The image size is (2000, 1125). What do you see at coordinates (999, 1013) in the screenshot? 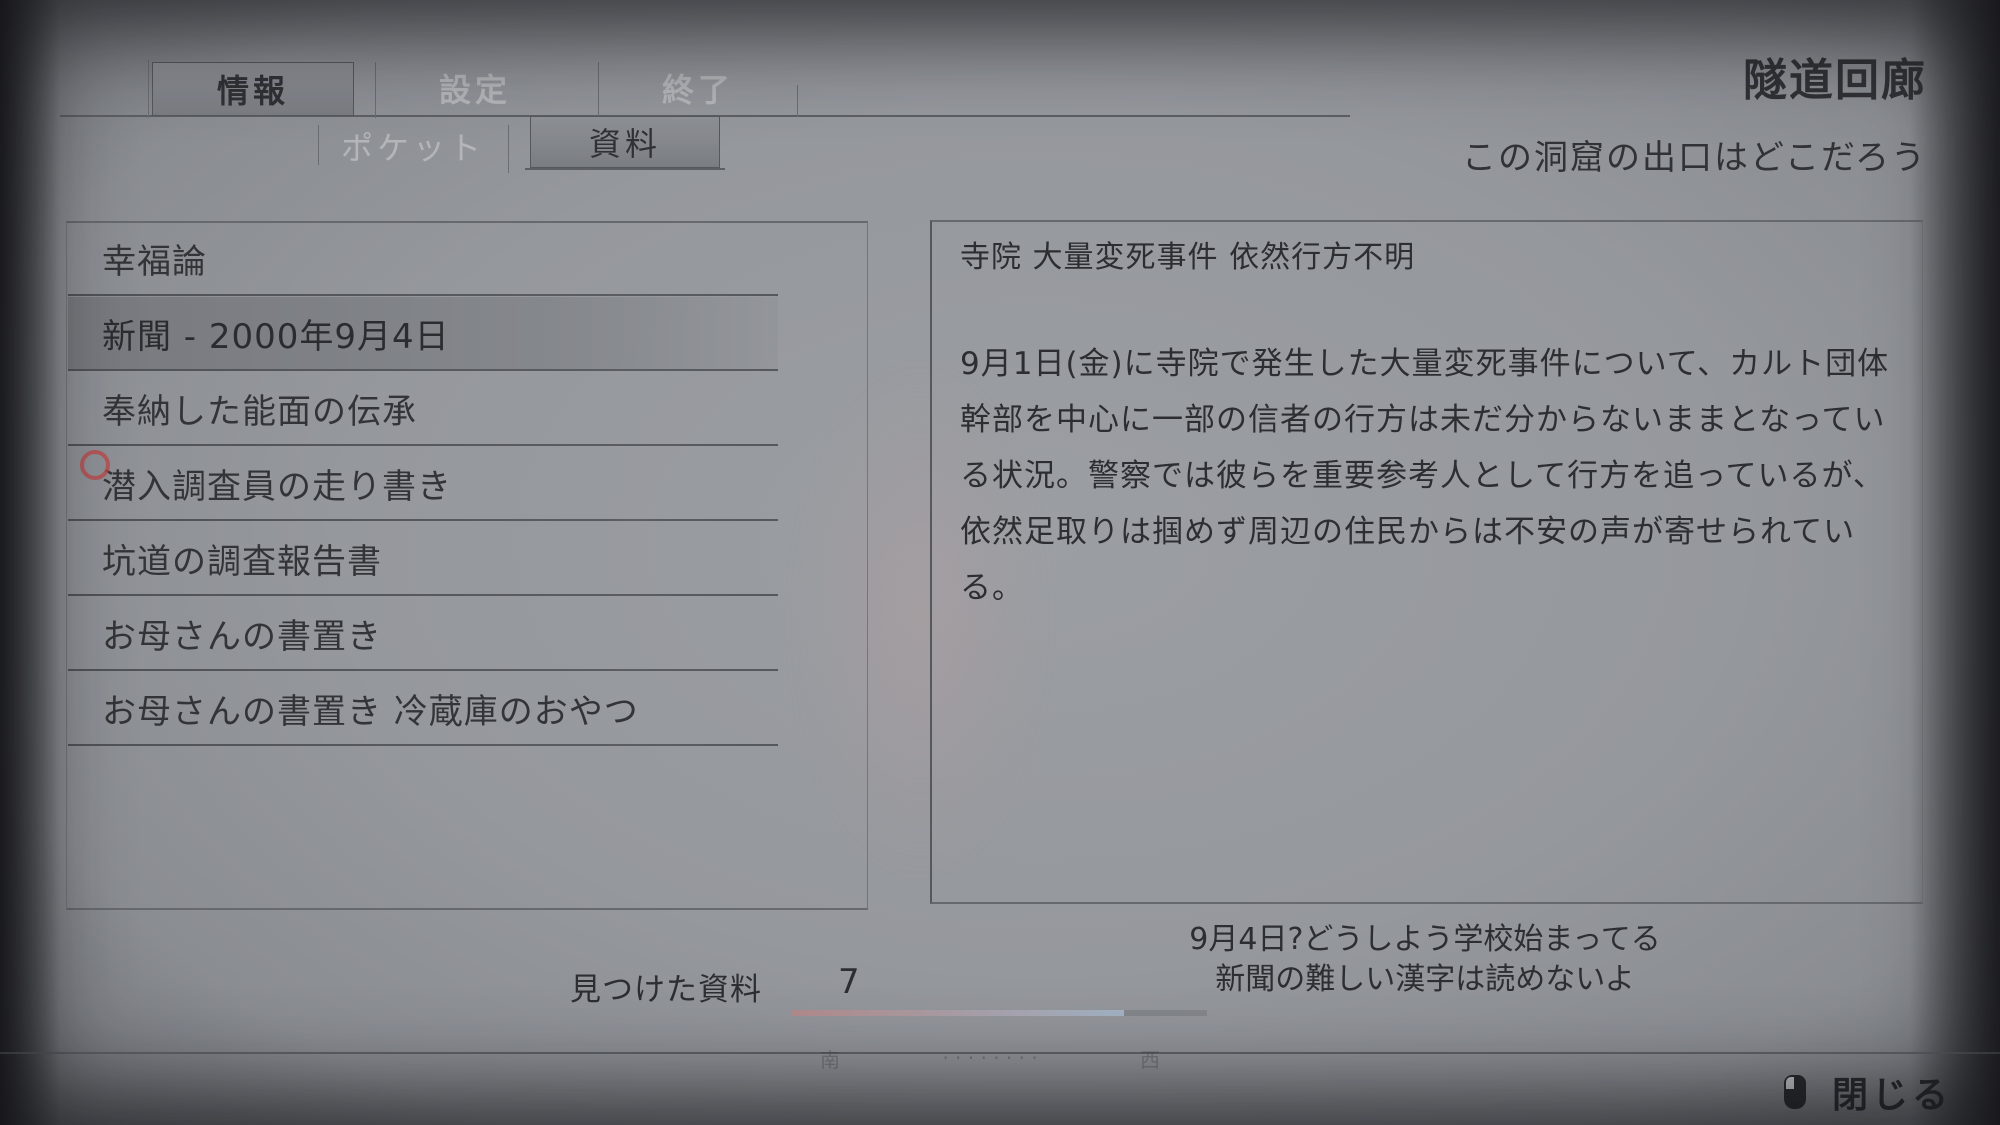
I see `compass-bar` at bounding box center [999, 1013].